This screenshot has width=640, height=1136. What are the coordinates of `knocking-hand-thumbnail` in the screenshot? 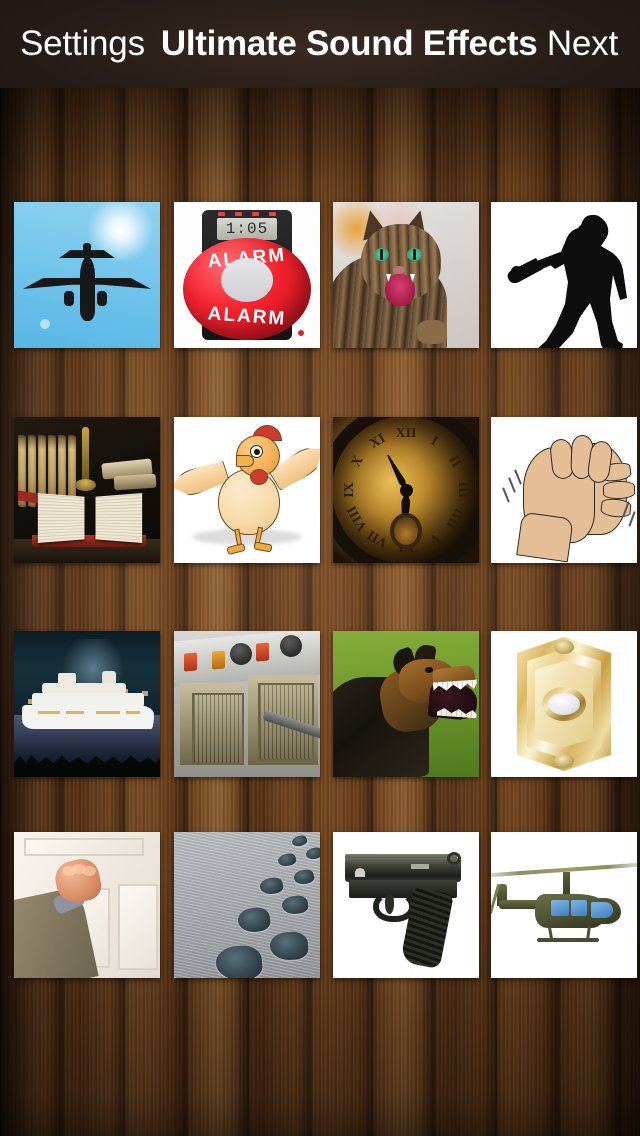 It's located at (87, 905).